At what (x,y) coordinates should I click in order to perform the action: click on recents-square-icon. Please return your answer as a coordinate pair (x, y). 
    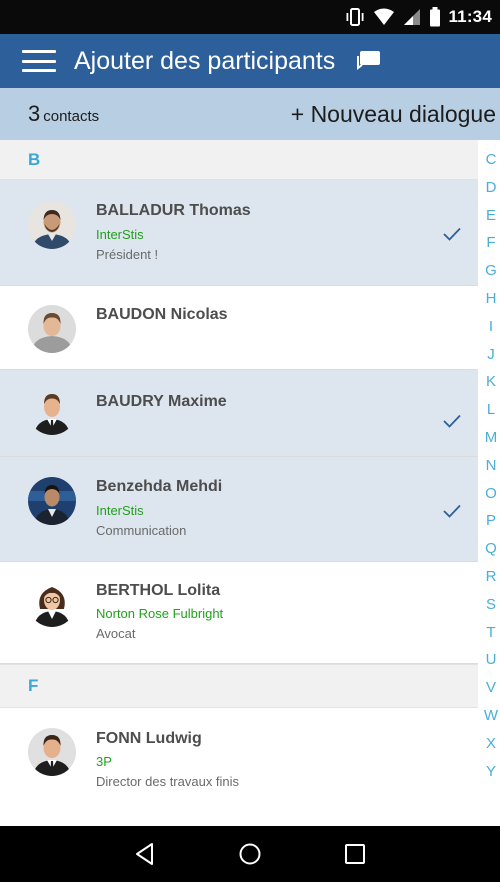
    Looking at the image, I should click on (355, 854).